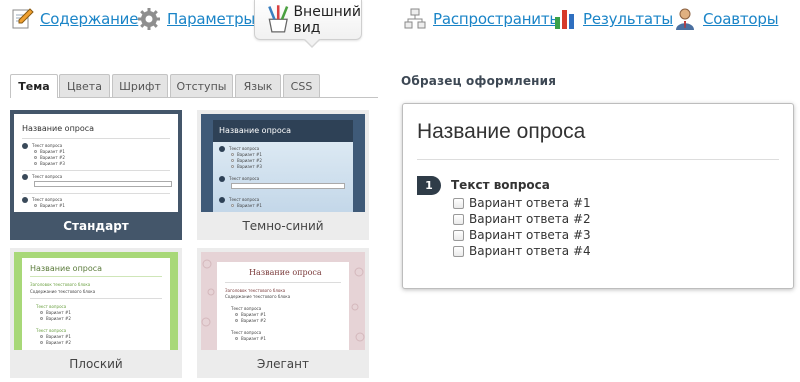 This screenshot has width=800, height=382. Describe the element at coordinates (34, 86) in the screenshot. I see `tab-theme: Тема` at that location.